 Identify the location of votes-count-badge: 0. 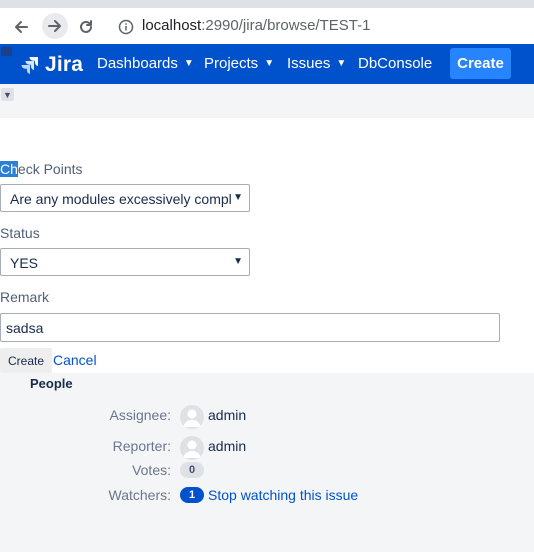
(192, 470).